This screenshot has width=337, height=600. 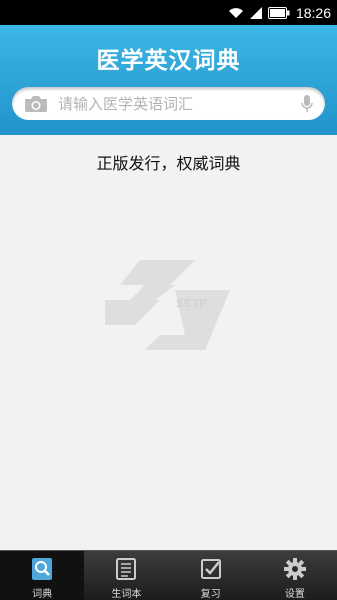 I want to click on status-time: 18:26, so click(x=313, y=12).